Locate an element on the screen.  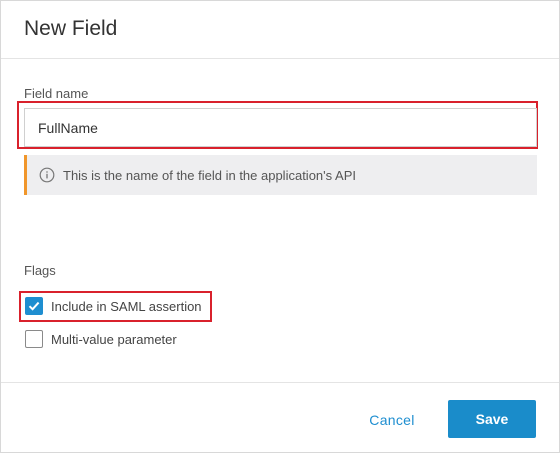
flags-label: Flags is located at coordinates (40, 270).